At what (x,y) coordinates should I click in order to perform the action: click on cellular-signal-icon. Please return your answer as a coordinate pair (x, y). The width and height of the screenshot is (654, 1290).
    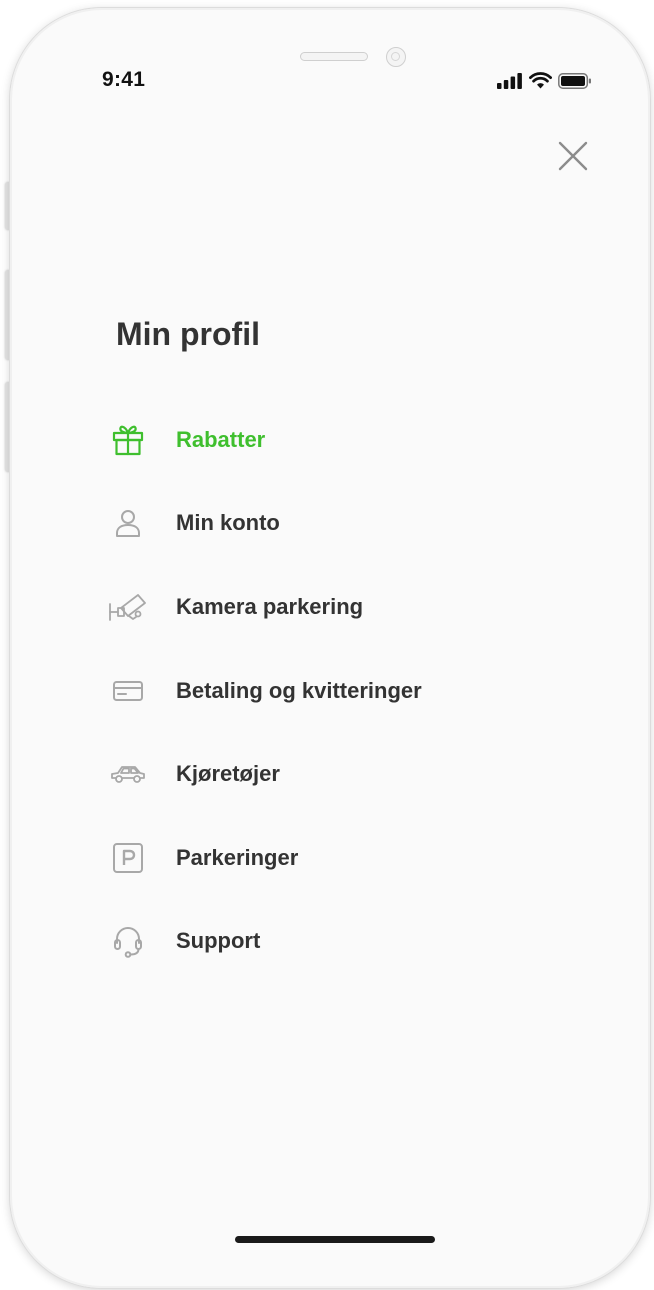
    Looking at the image, I should click on (509, 81).